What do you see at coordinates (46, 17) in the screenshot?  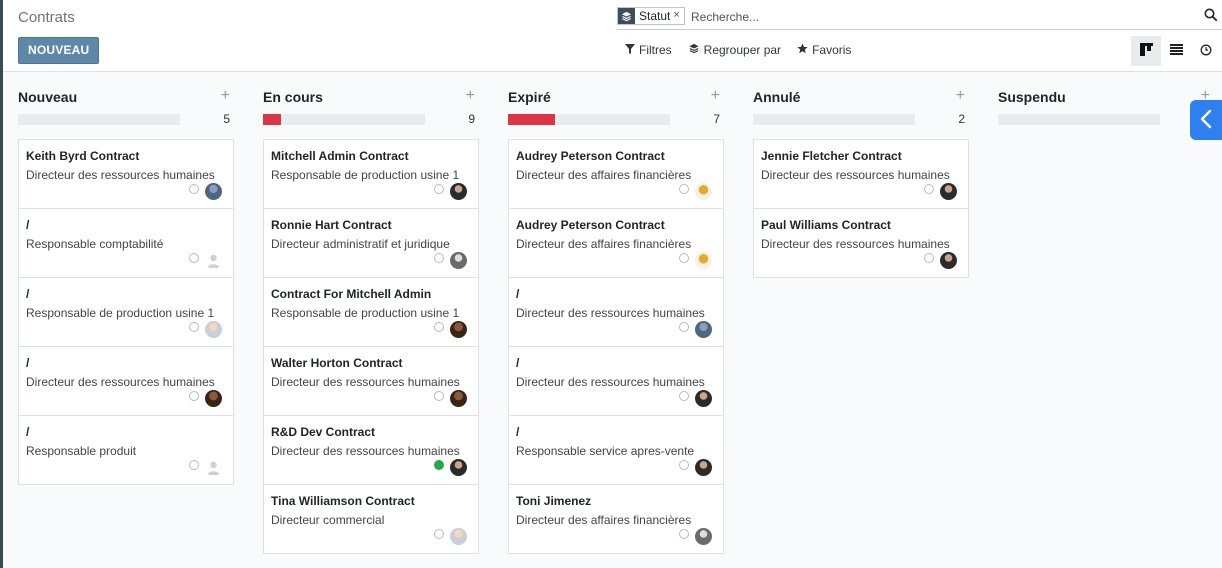 I see `breadcrumb: Contrats` at bounding box center [46, 17].